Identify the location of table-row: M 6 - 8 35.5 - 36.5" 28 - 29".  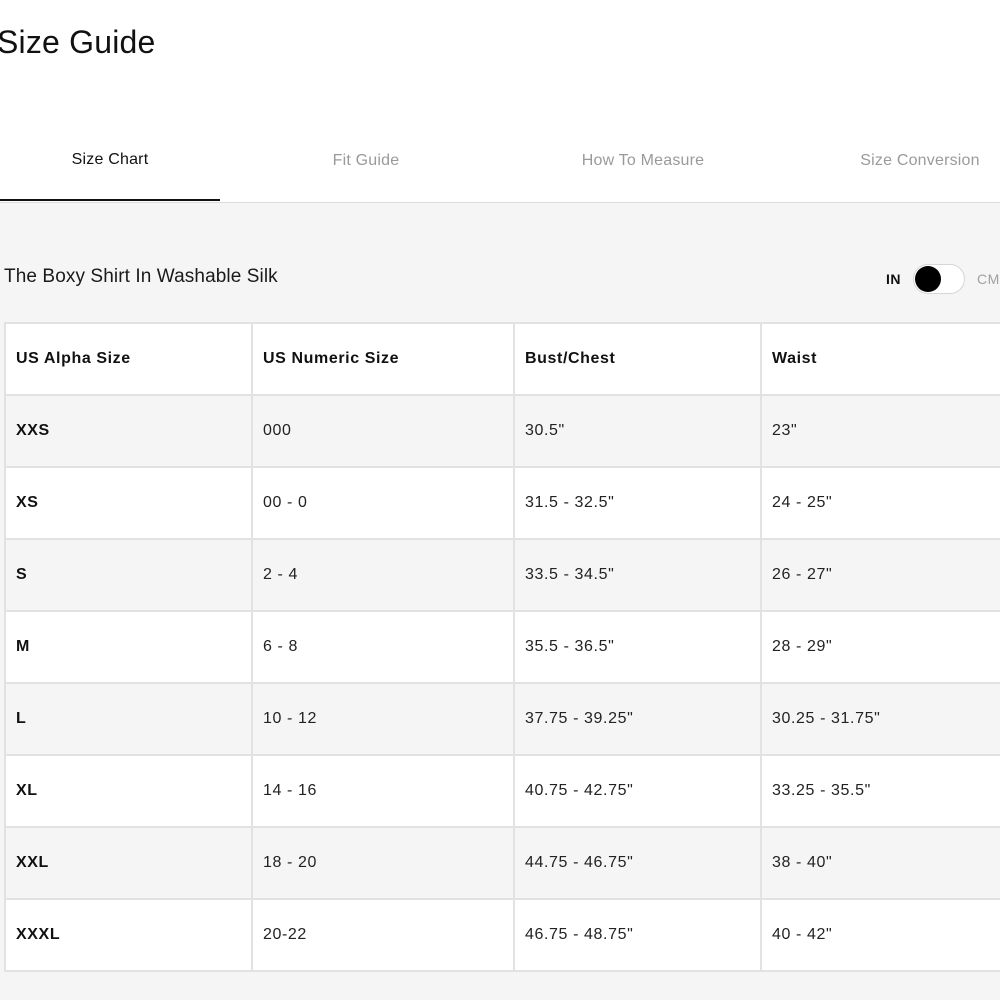
(502, 647).